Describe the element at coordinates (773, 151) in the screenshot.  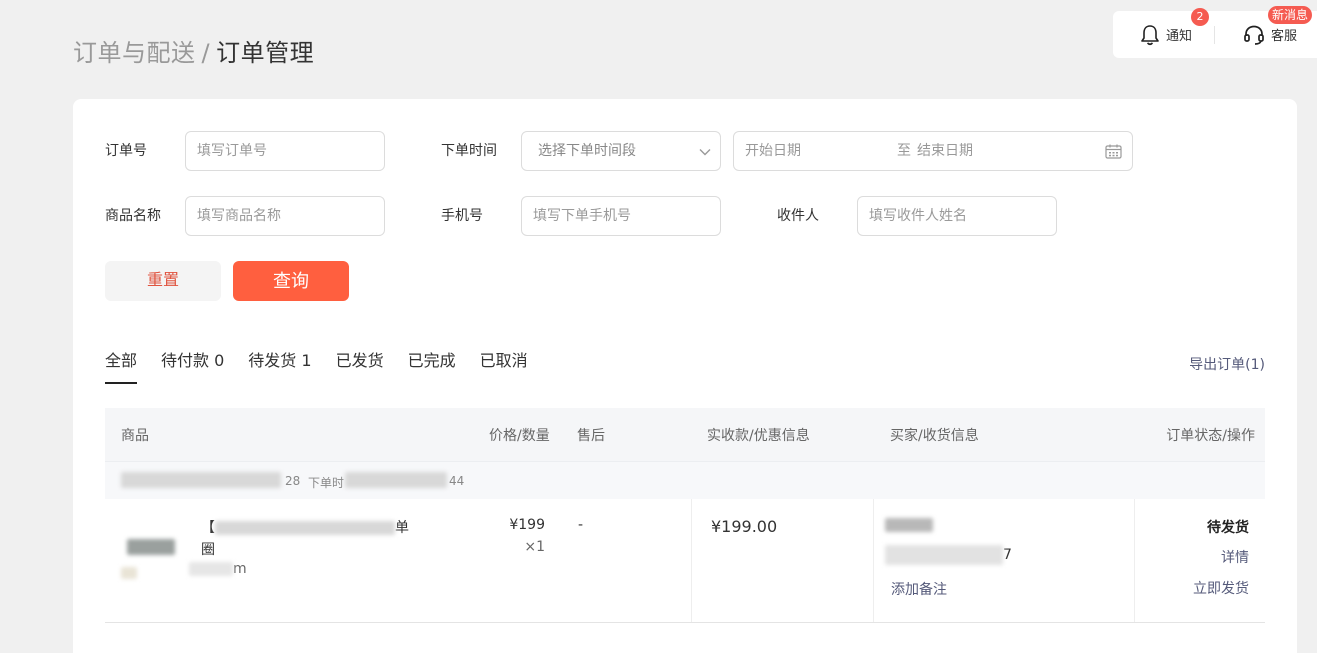
I see `start-date-field: 开始日期` at that location.